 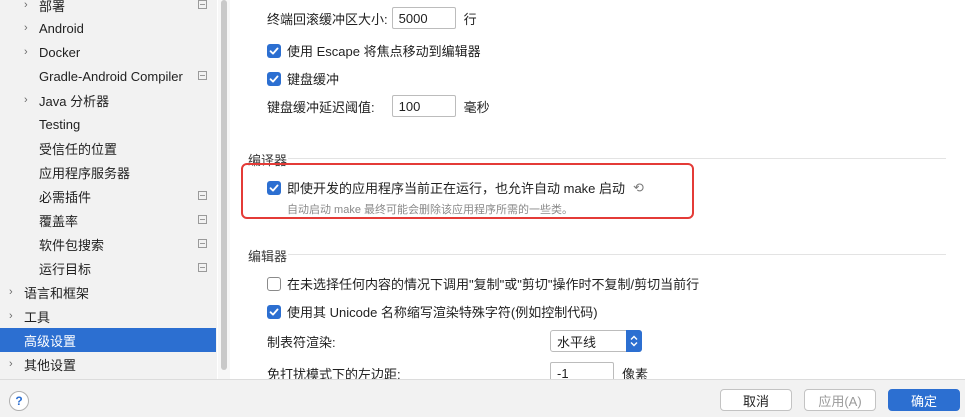 I want to click on sidebar-item-label: Testing, so click(x=60, y=124).